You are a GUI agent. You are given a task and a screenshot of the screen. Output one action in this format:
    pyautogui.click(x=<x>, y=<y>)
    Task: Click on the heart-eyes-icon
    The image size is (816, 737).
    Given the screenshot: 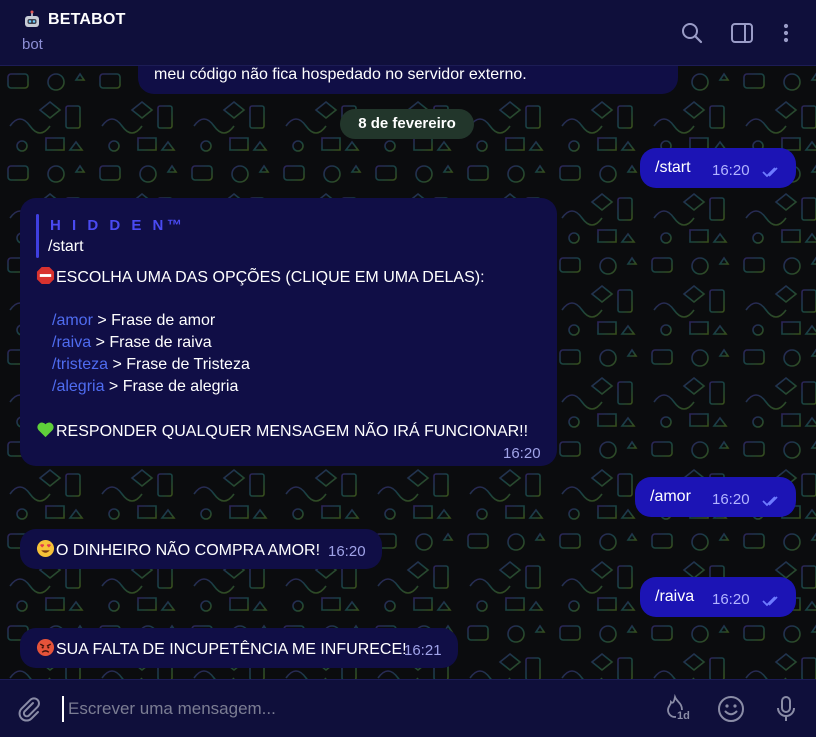 What is the action you would take?
    pyautogui.click(x=45, y=548)
    